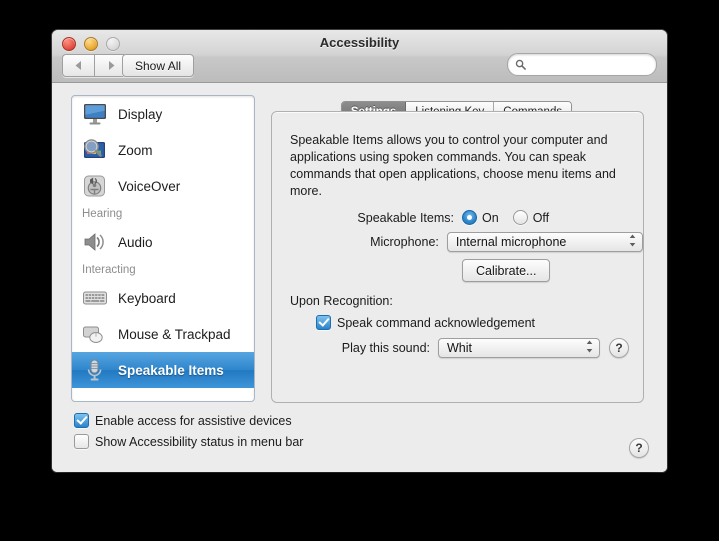  I want to click on voiceover-icon, so click(95, 186).